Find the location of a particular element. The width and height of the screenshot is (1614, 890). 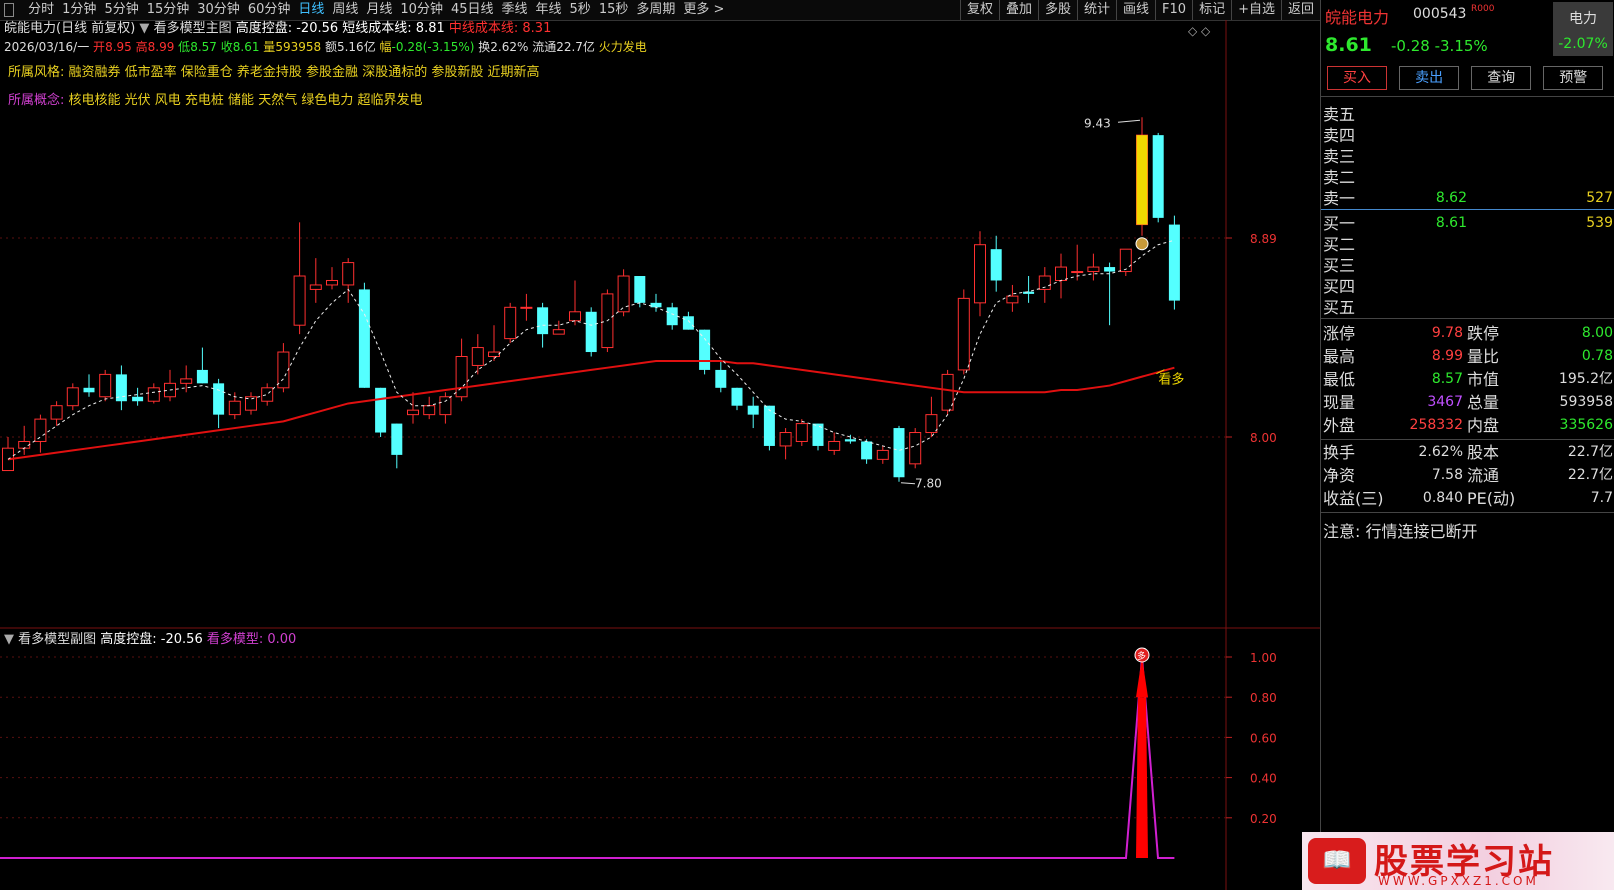

stat-row: 外盘 258332 内盘 335626 is located at coordinates (1467, 425).